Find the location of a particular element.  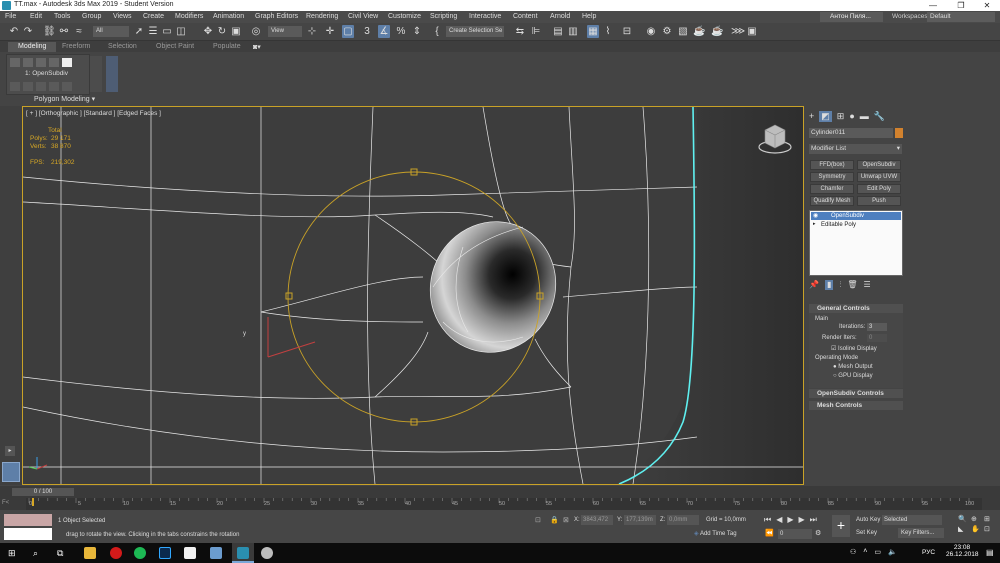

display-tab-icon: ▬ is located at coordinates (864, 116).